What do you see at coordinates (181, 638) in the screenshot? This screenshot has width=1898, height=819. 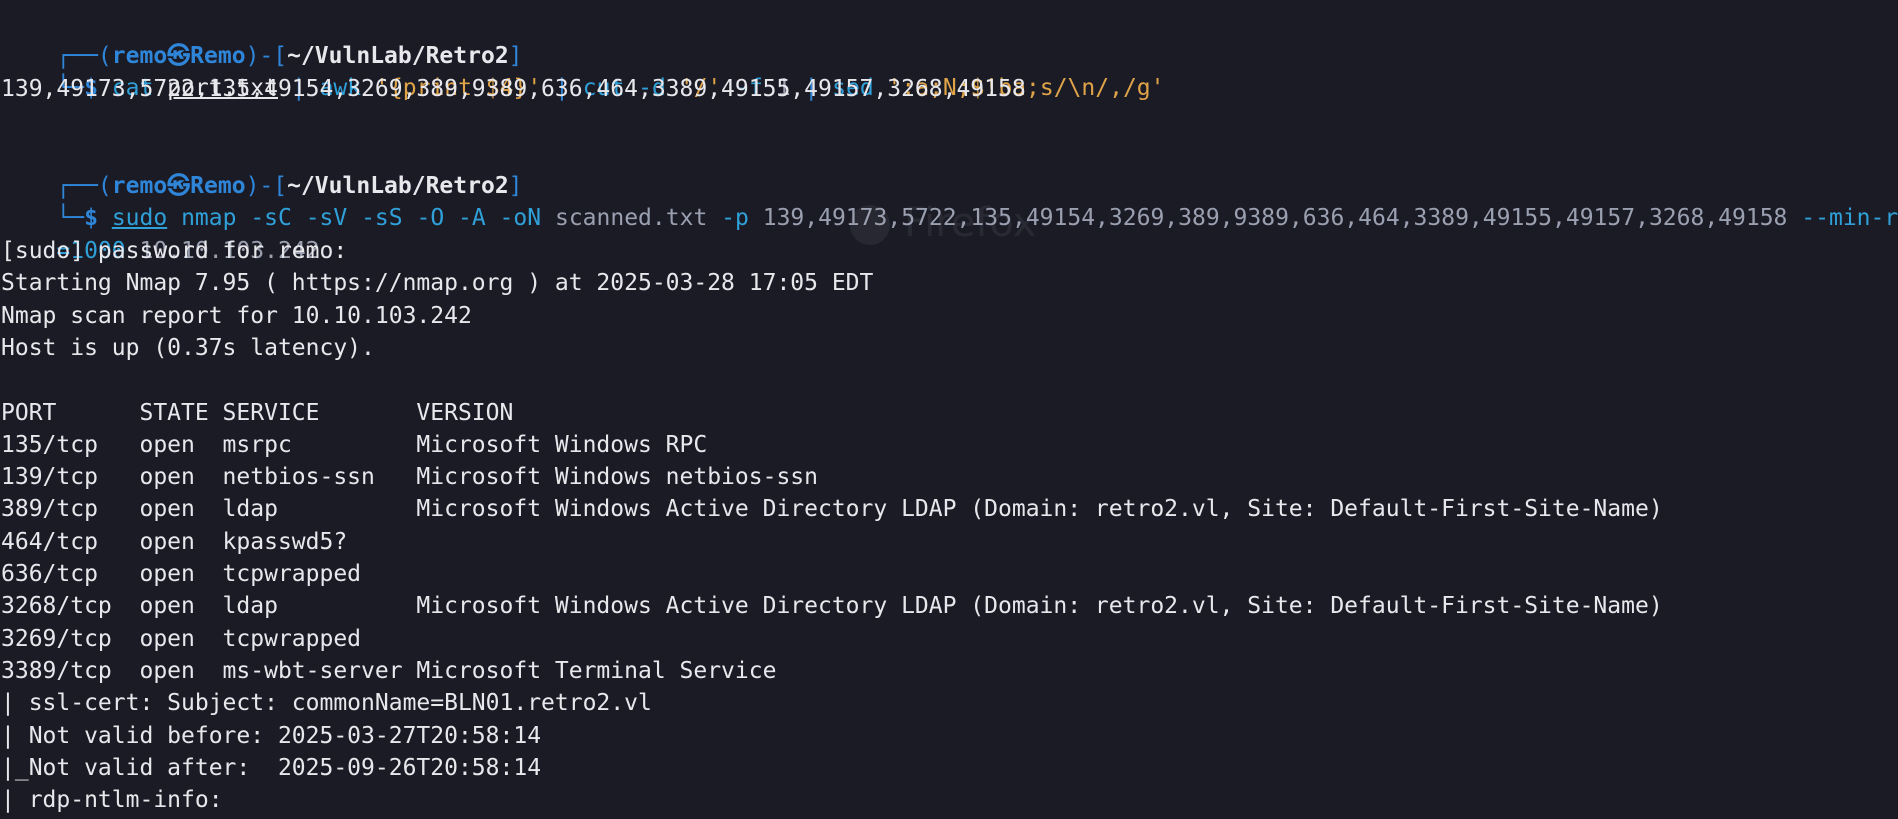 I see `output-line: 3269/tcp open tcpwrapped` at bounding box center [181, 638].